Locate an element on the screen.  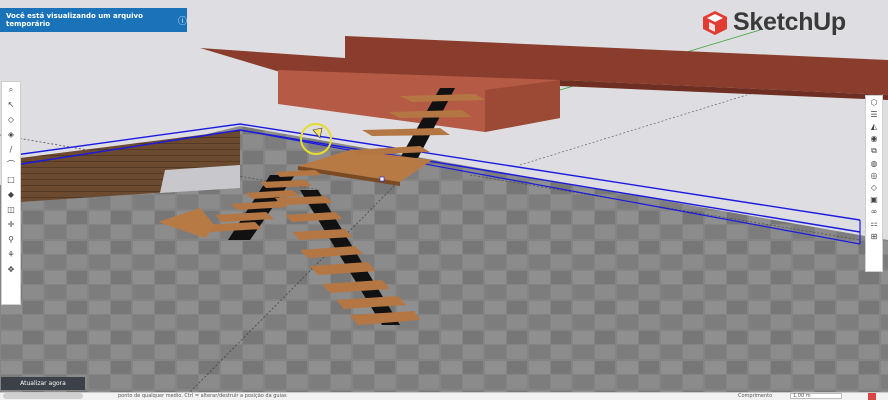
right-toolbar: ⬡ ☰ ◭ ◉ ⧉ ◍ ◎ ◇ ▣ ∞ ⚏ ⊞ is located at coordinates (874, 183).